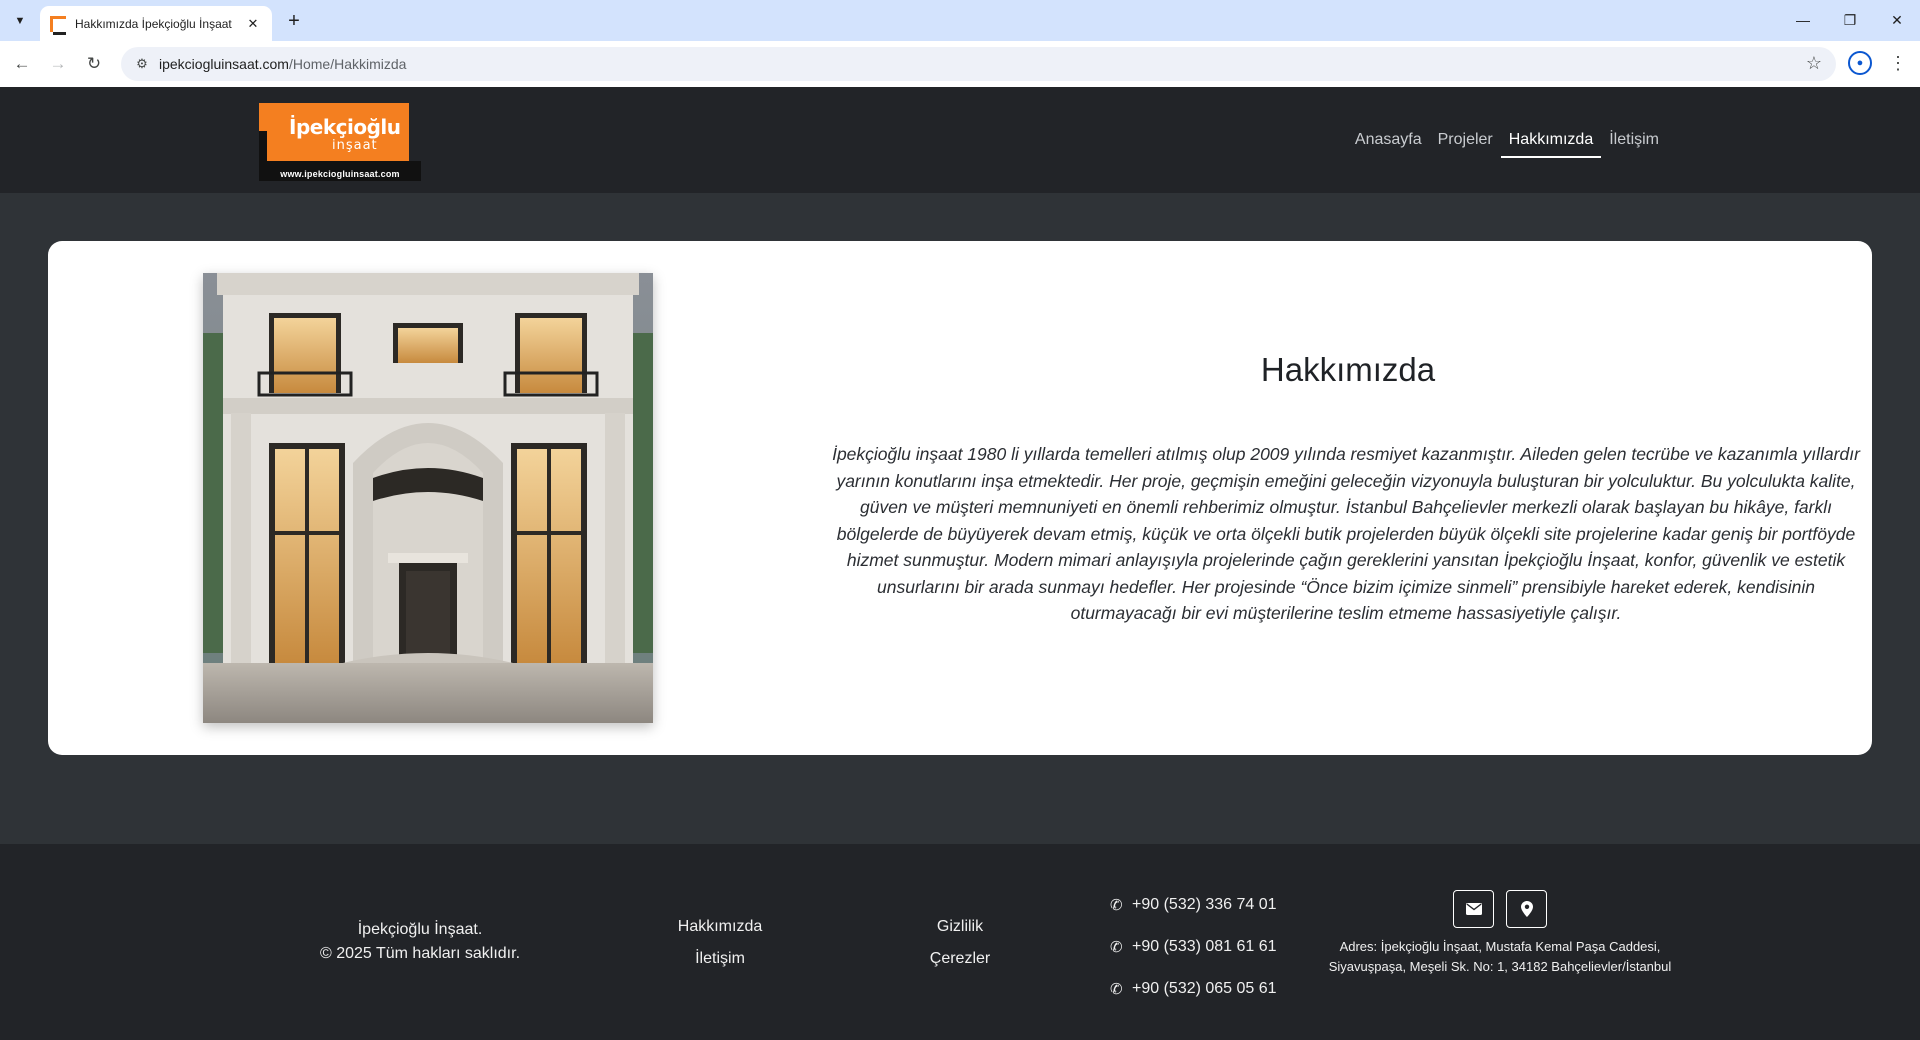 The image size is (1920, 1040). Describe the element at coordinates (355, 145) in the screenshot. I see `logo-subtitle: inşaat` at that location.